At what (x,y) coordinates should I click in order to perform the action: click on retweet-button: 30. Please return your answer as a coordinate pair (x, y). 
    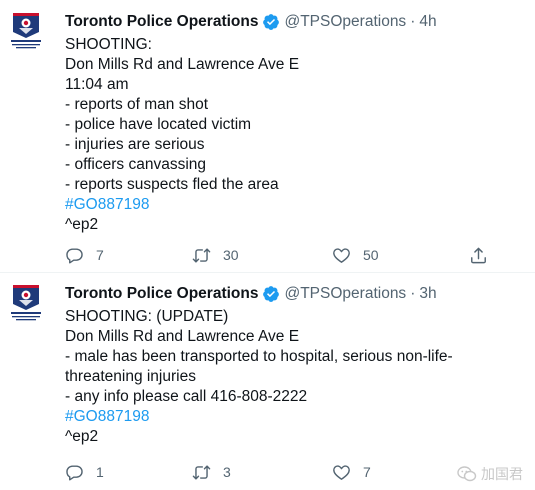
    Looking at the image, I should click on (215, 255).